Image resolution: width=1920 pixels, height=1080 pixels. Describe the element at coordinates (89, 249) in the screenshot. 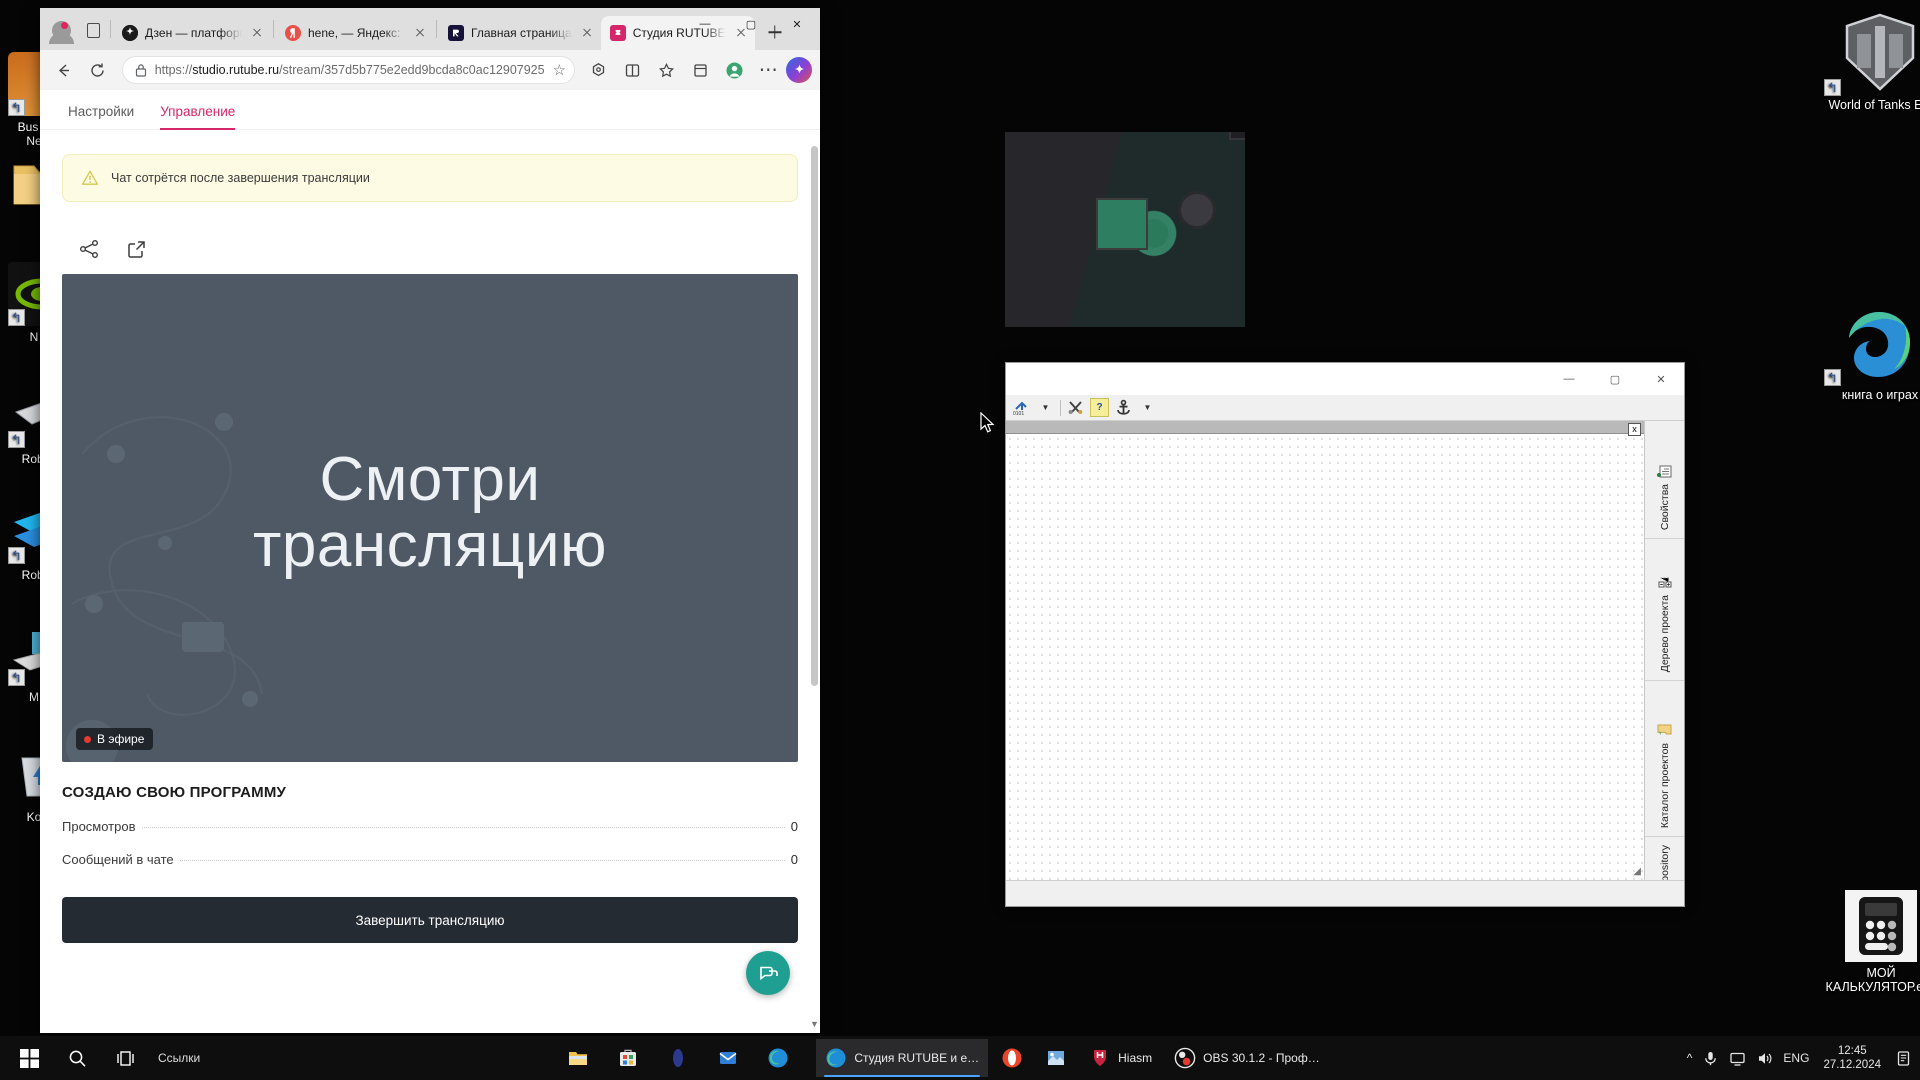

I see `share-icon` at that location.